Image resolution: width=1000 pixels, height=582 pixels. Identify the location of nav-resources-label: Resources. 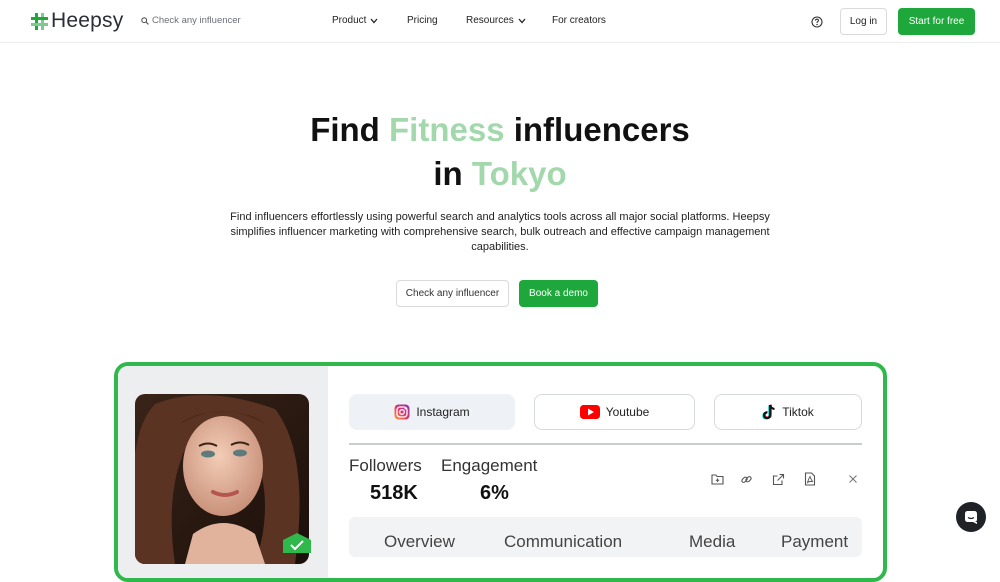
(490, 20).